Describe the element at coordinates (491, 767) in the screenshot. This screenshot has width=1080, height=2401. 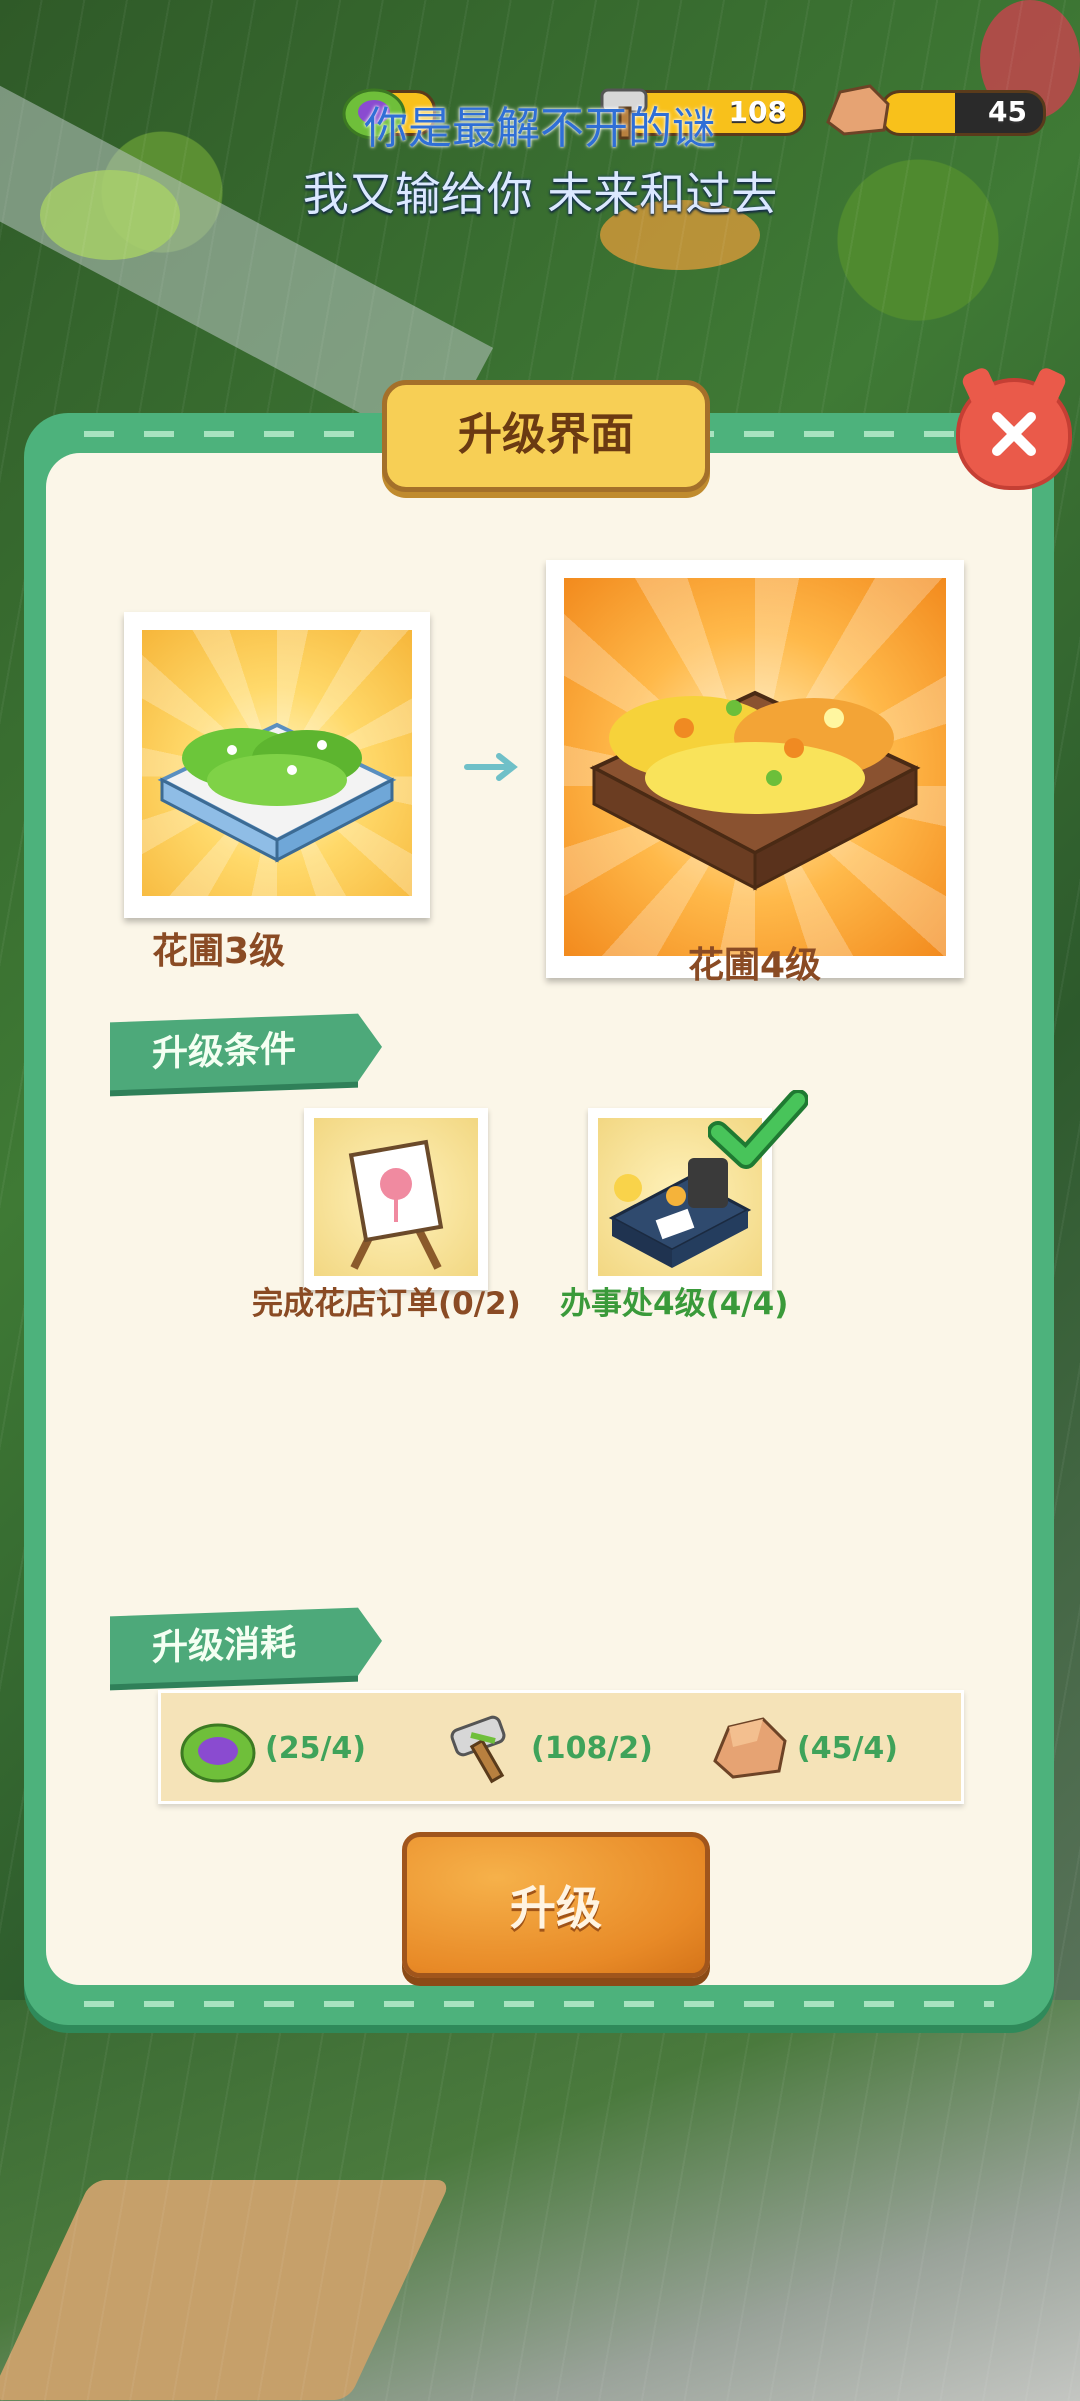
I see `arrow-right-icon` at that location.